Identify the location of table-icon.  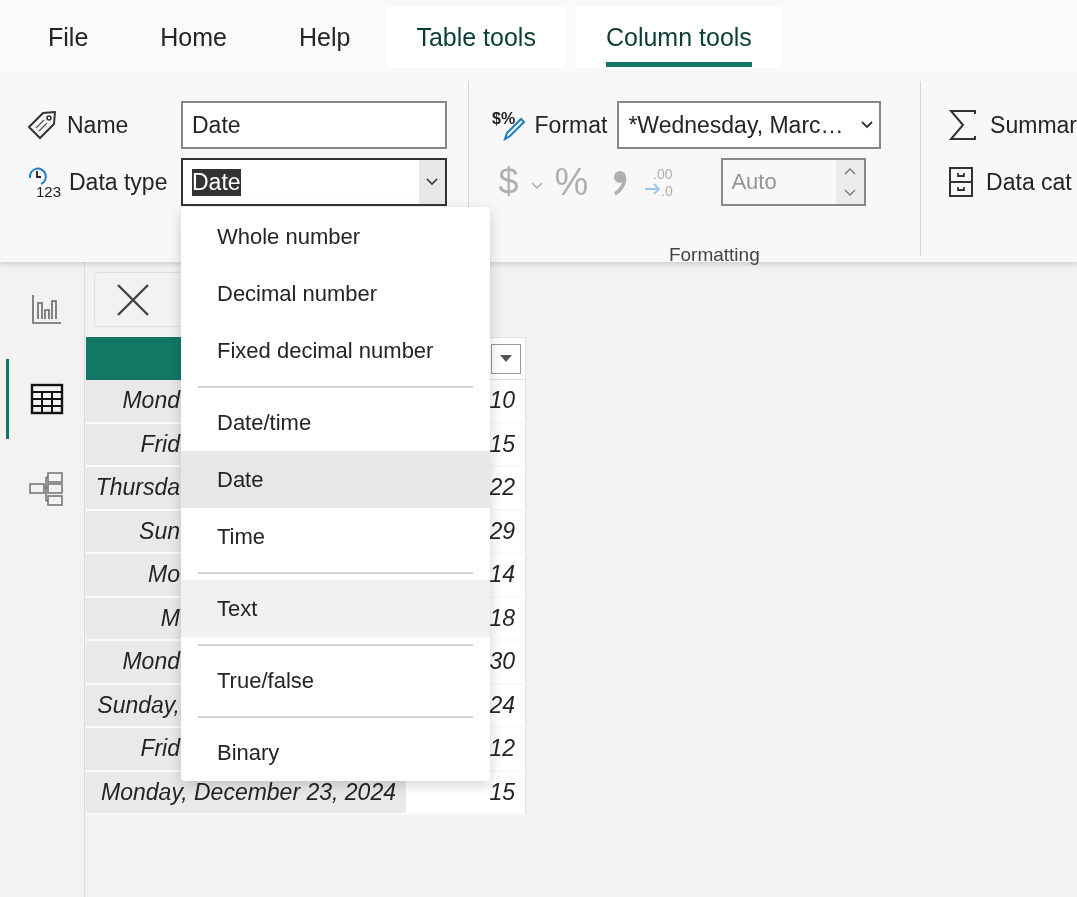
(46, 399).